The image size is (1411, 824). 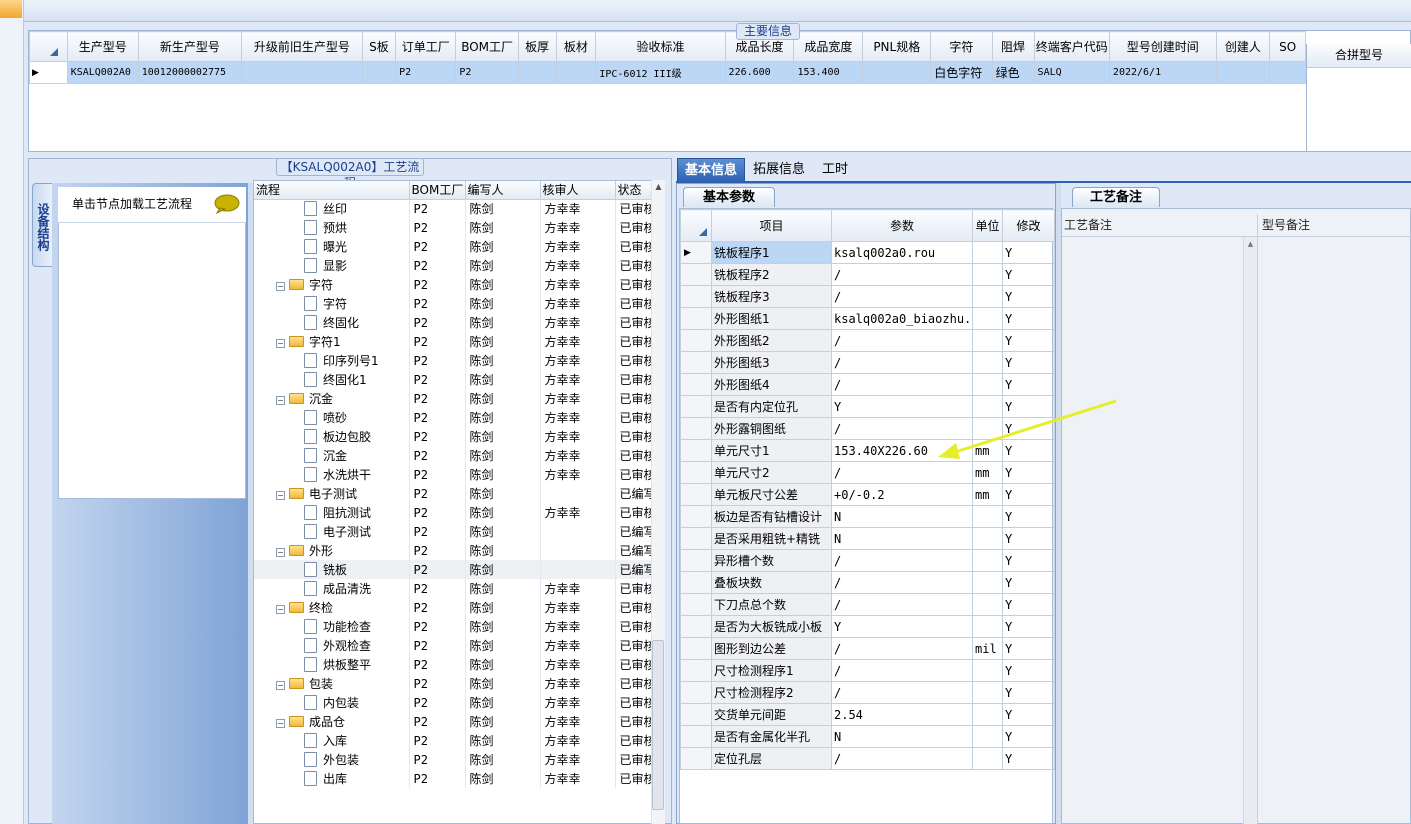 I want to click on basic-param-row: 下刀点总个数 / Y, so click(x=867, y=604).